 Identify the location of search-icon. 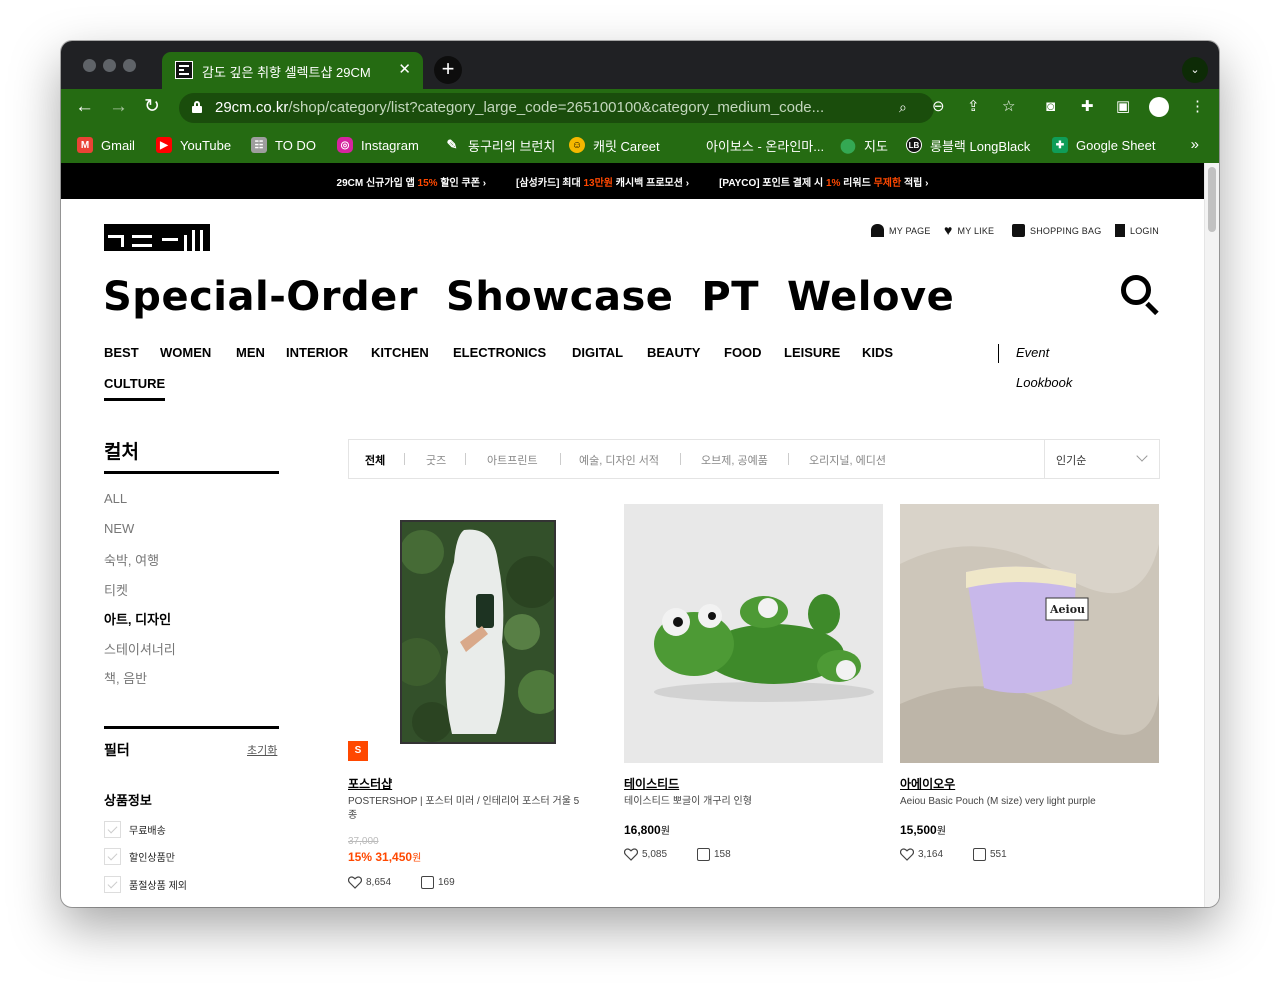
(1140, 294).